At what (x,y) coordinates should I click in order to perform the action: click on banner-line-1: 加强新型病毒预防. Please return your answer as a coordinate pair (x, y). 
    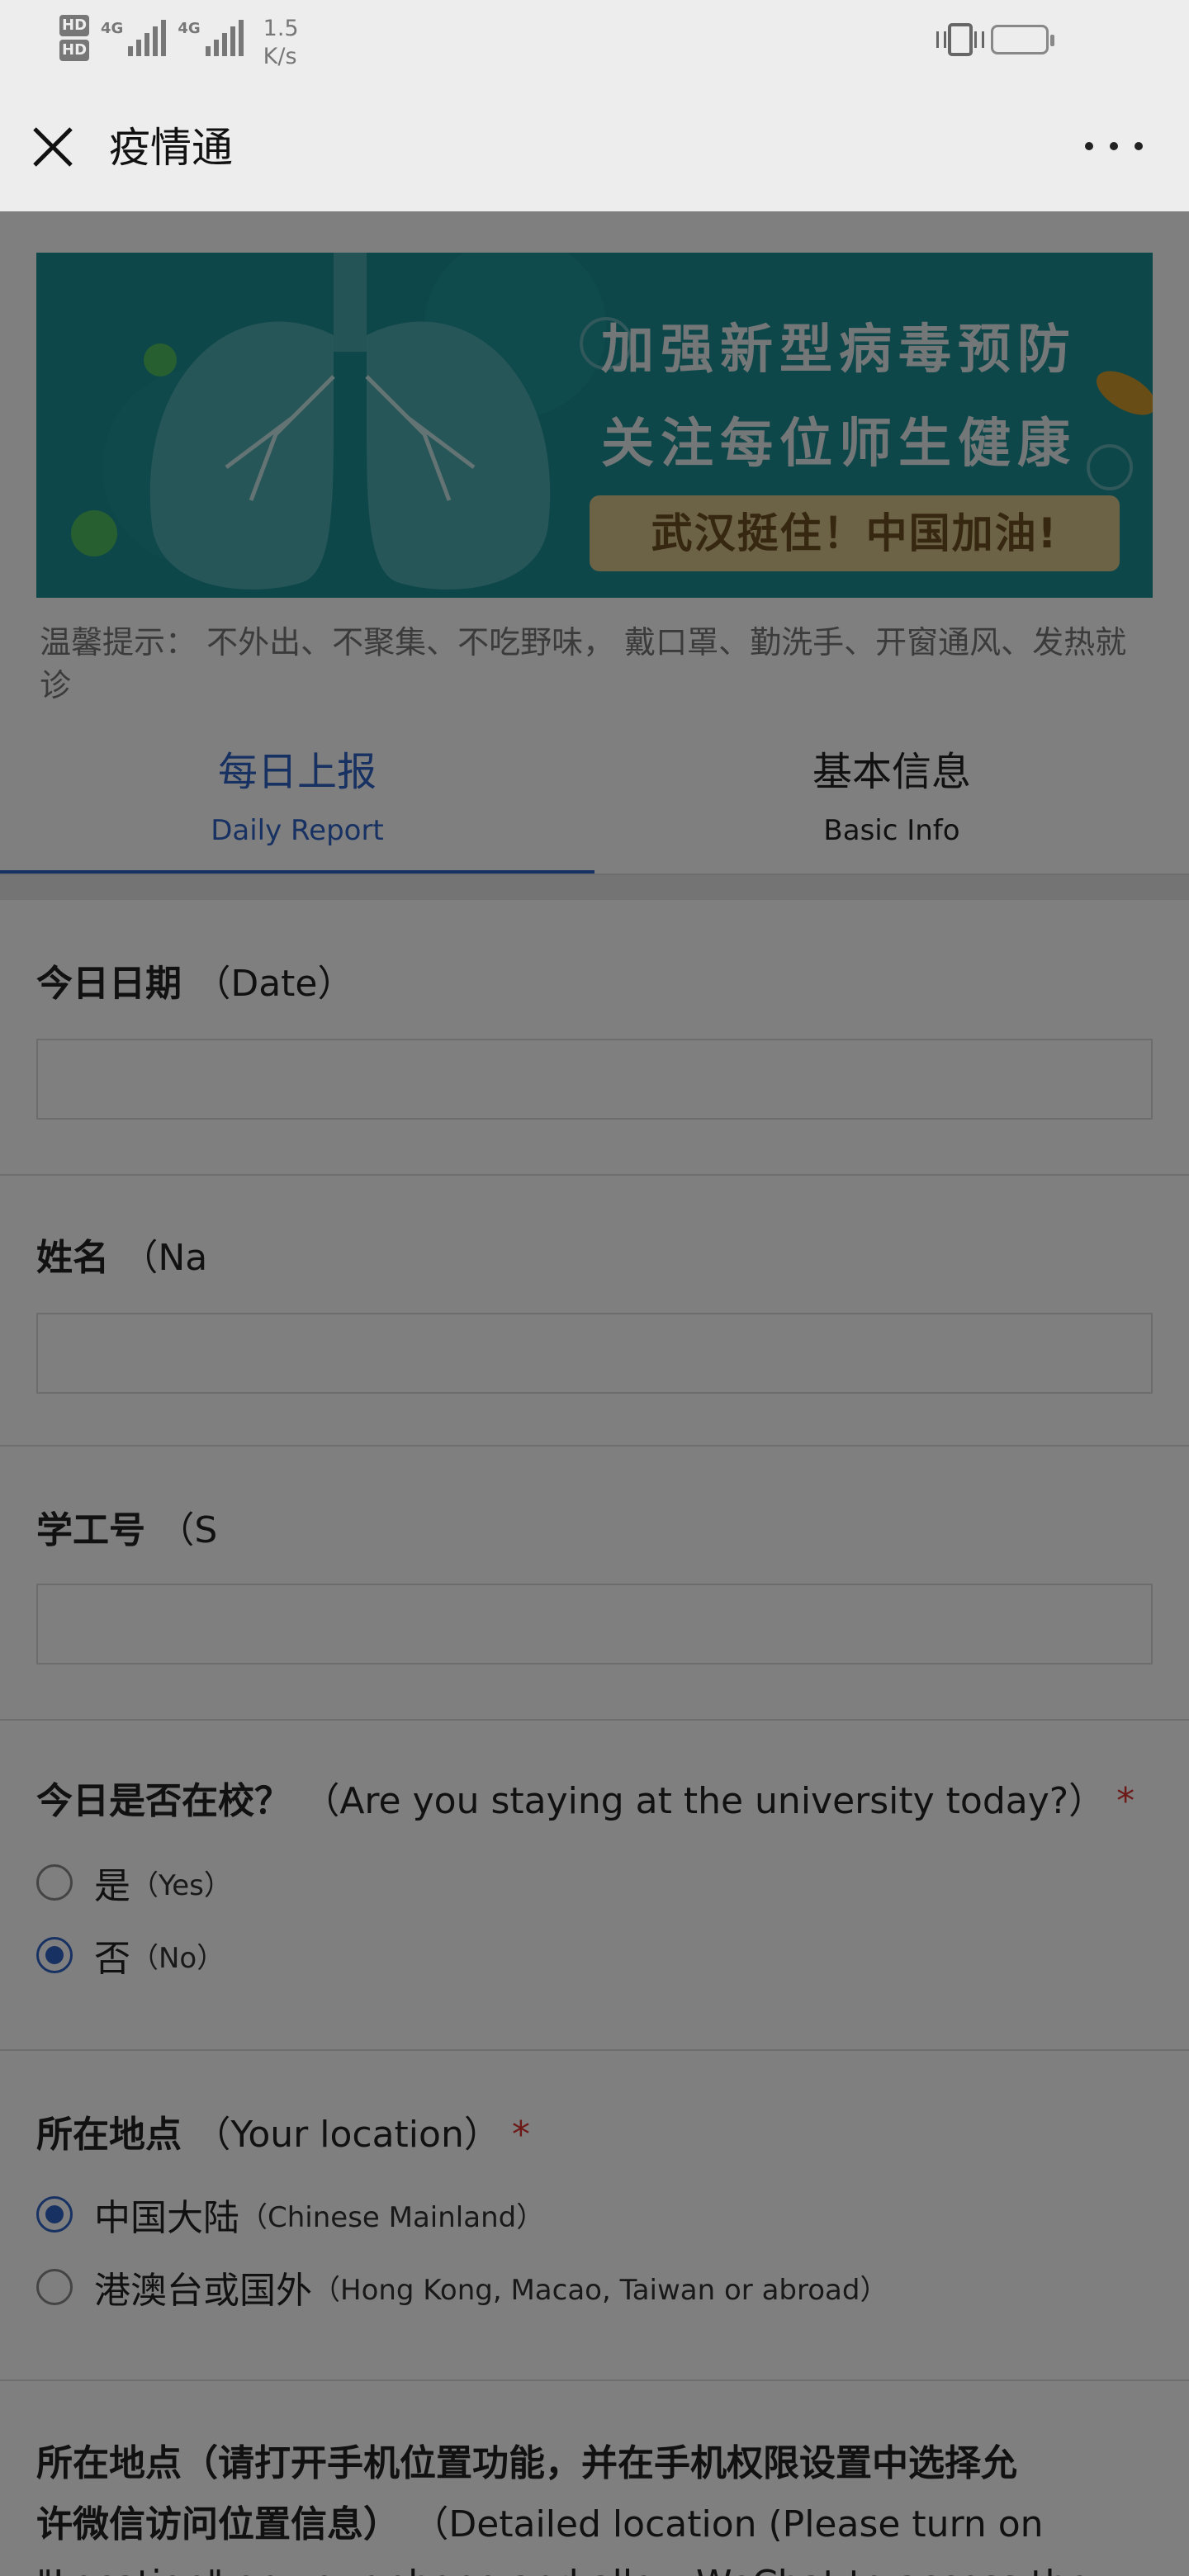
    Looking at the image, I should click on (839, 350).